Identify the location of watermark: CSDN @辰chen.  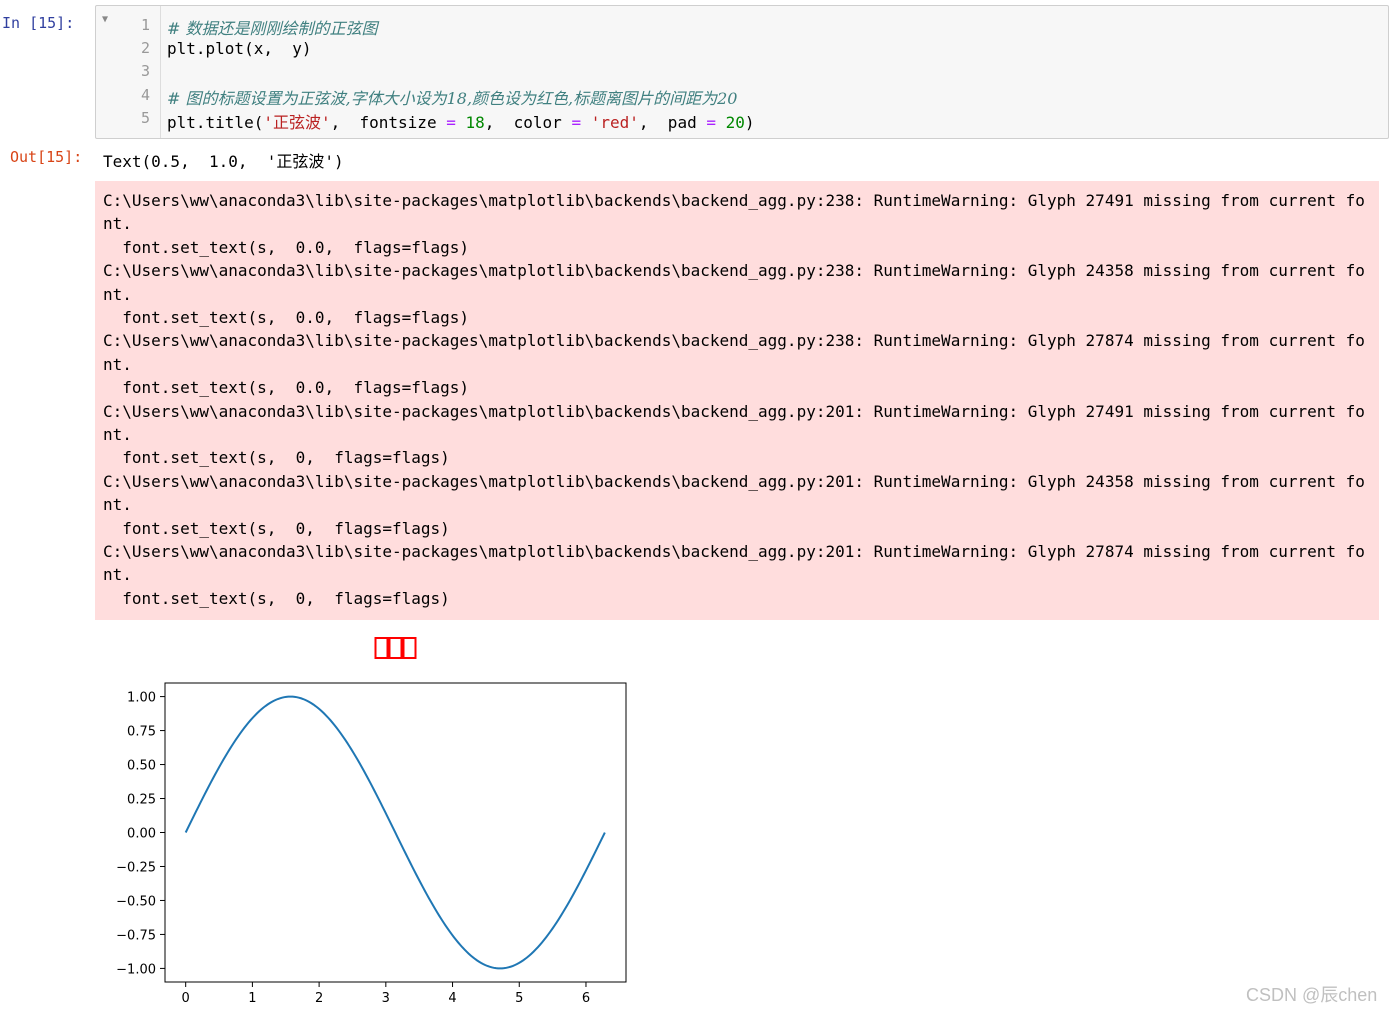
(1312, 995).